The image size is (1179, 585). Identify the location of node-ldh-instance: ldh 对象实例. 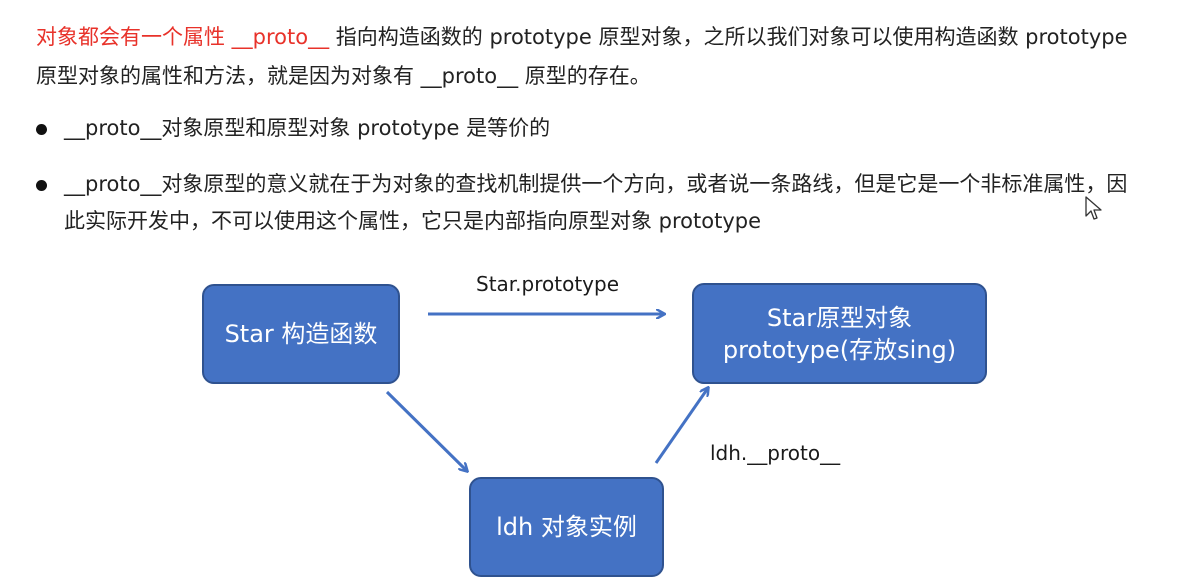
(566, 527).